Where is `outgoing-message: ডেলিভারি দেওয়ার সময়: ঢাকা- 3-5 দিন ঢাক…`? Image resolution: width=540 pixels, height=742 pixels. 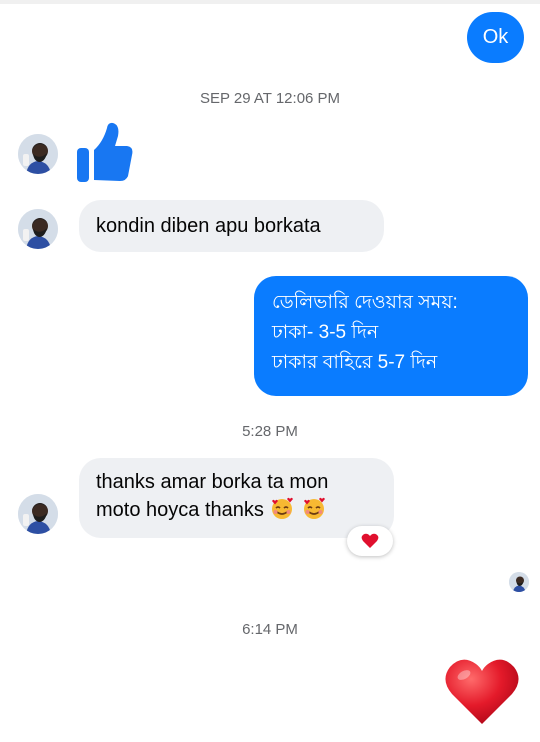 outgoing-message: ডেলিভারি দেওয়ার সময়: ঢাকা- 3-5 দিন ঢাক… is located at coordinates (391, 336).